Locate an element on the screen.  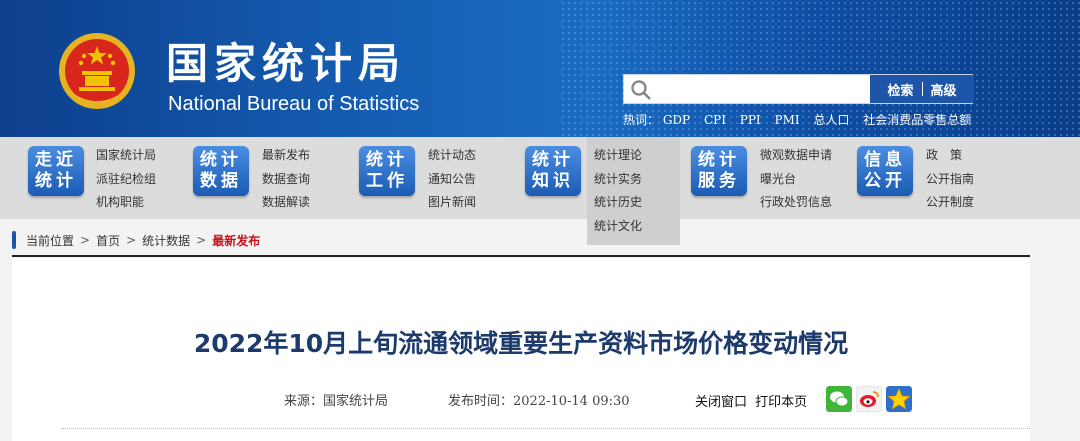
favorite-star-icon is located at coordinates (899, 399).